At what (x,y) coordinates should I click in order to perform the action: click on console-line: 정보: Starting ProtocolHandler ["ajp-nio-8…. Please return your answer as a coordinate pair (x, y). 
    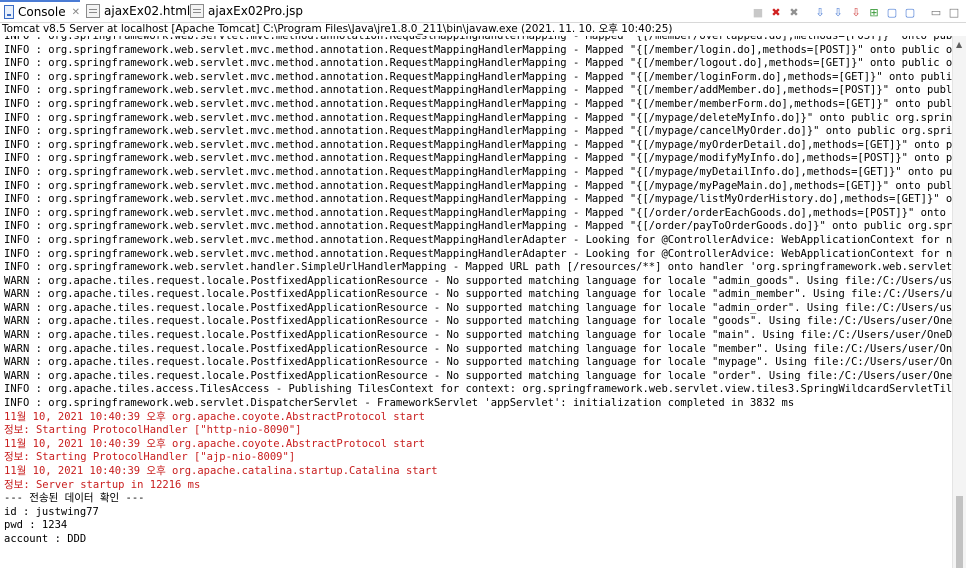
    Looking at the image, I should click on (150, 457).